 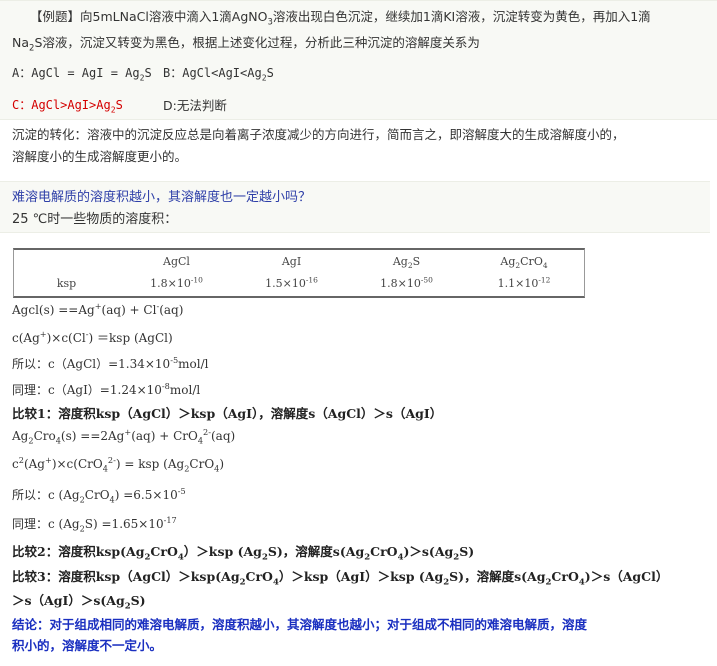 What do you see at coordinates (78, 551) in the screenshot?
I see `text: 比较2：溶度积ksp(Ag` at bounding box center [78, 551].